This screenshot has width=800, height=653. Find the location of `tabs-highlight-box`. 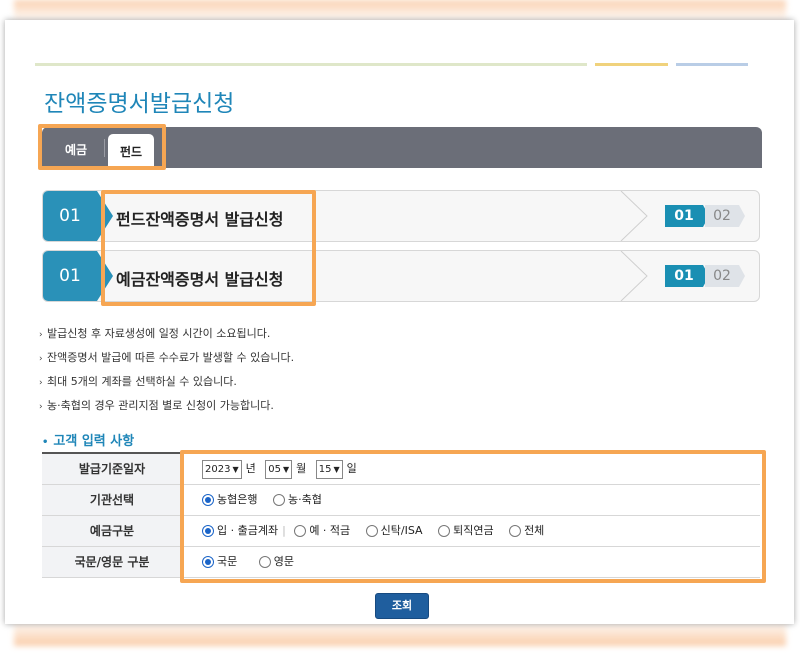

tabs-highlight-box is located at coordinates (102, 147).